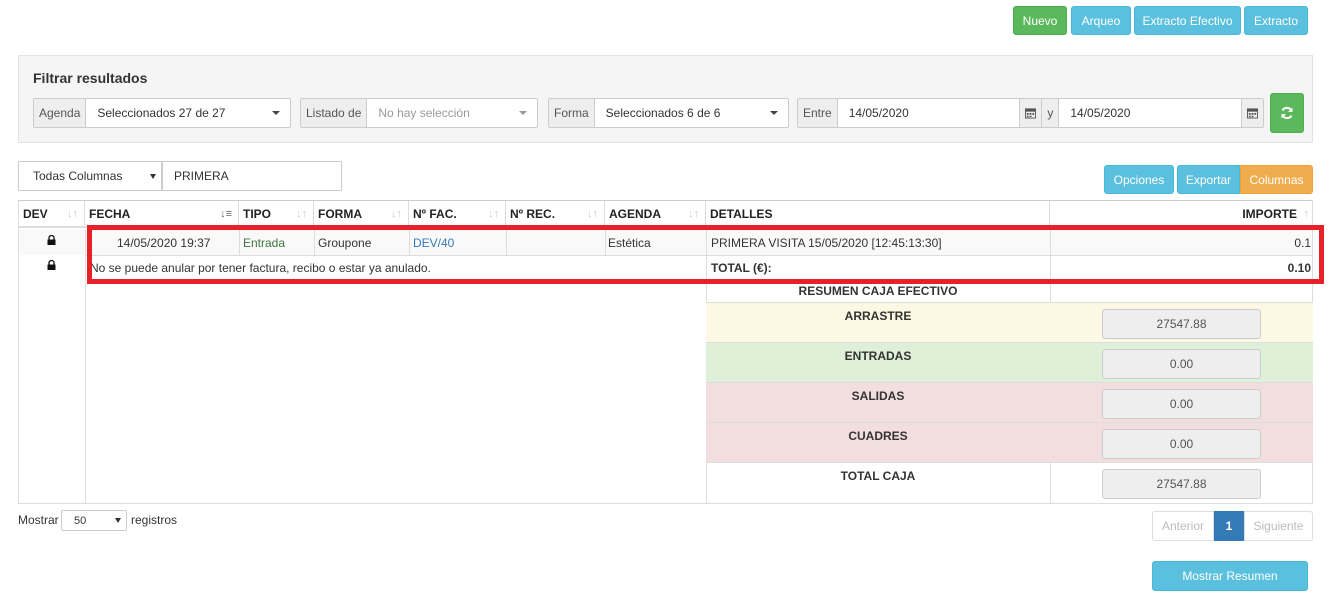 Image resolution: width=1333 pixels, height=616 pixels. I want to click on date-range-filter: Entre 14/05/2020 y 14/05/2020, so click(1030, 113).